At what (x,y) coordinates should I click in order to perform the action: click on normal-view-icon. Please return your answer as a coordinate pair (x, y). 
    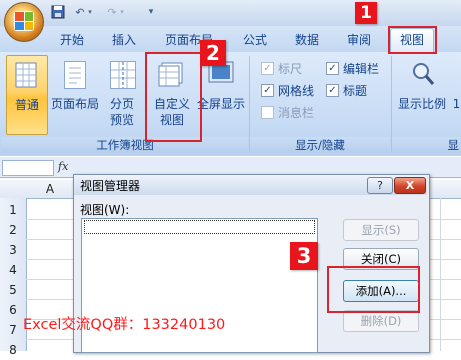
    Looking at the image, I should click on (26, 75).